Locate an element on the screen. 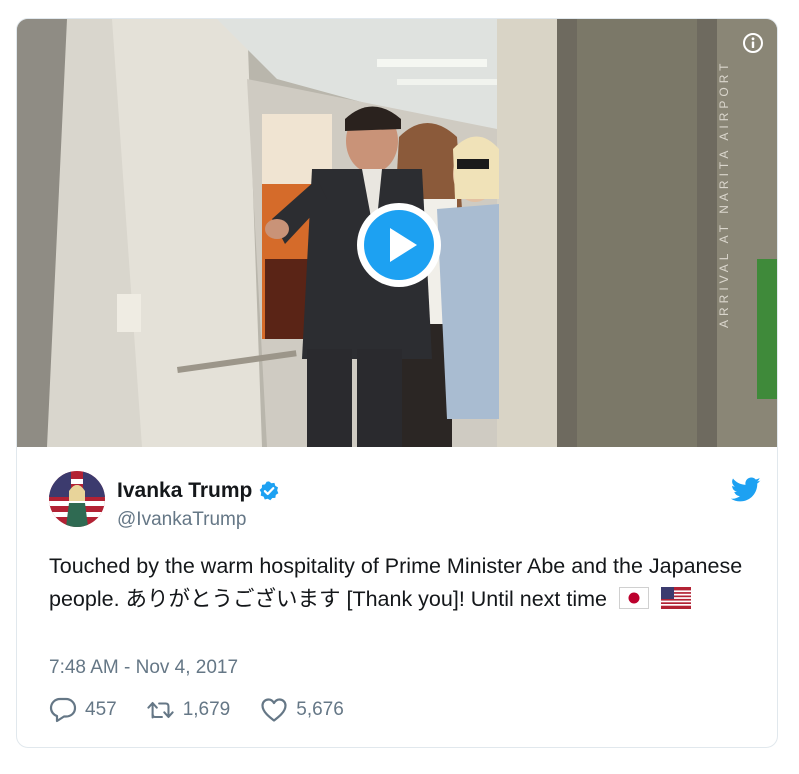 The height and width of the screenshot is (774, 799). twitter-bird-icon is located at coordinates (746, 490).